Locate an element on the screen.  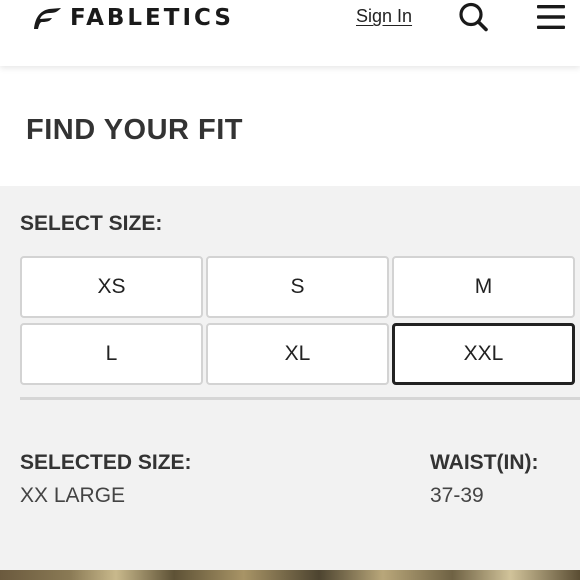
size-option-xxl: XXL is located at coordinates (483, 354).